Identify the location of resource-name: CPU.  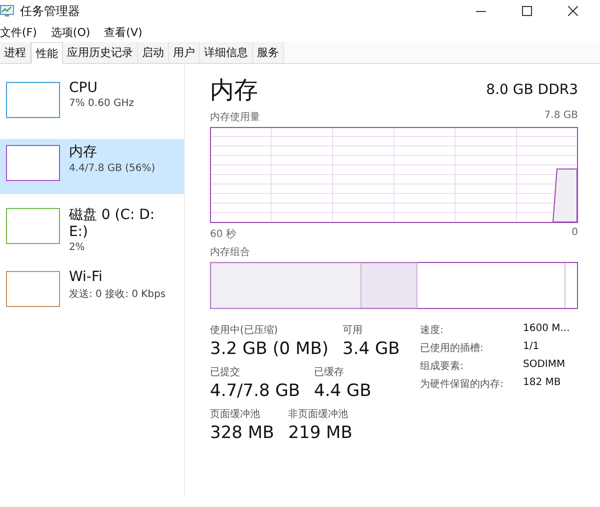
(83, 88).